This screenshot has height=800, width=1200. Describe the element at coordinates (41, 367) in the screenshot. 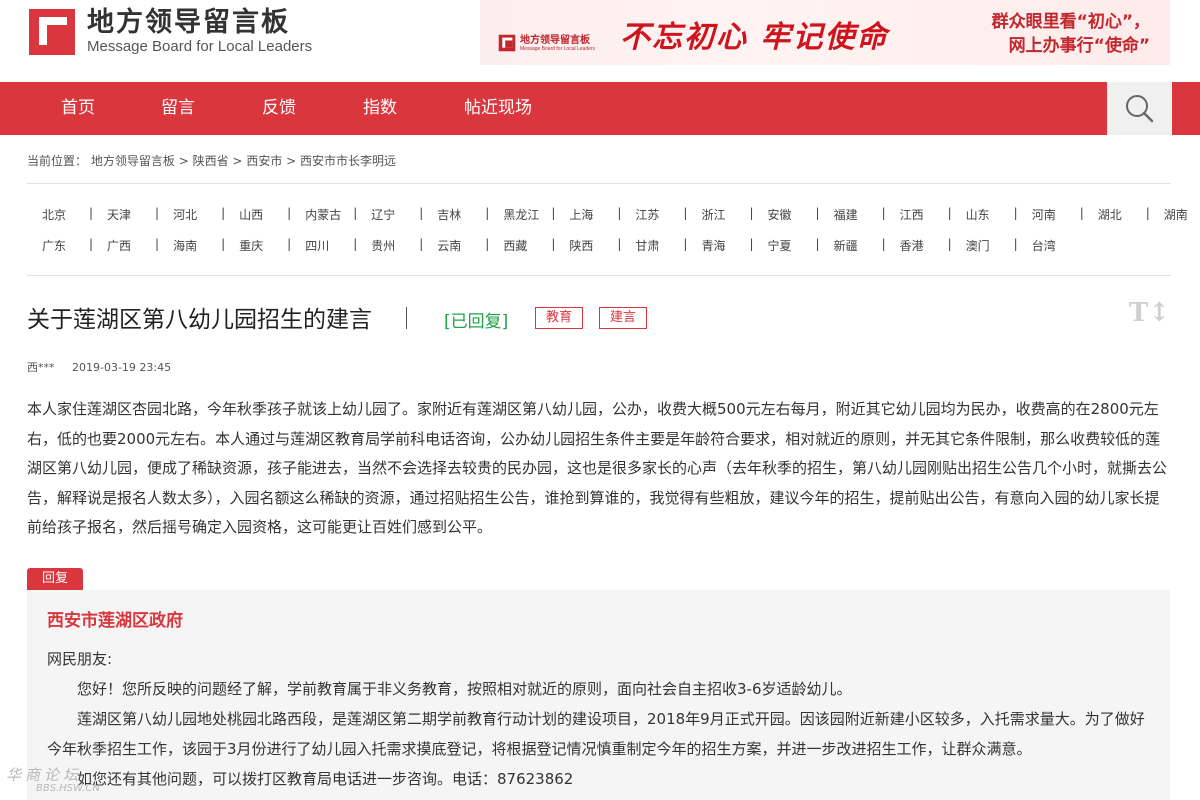

I see `author-name: 西***` at that location.